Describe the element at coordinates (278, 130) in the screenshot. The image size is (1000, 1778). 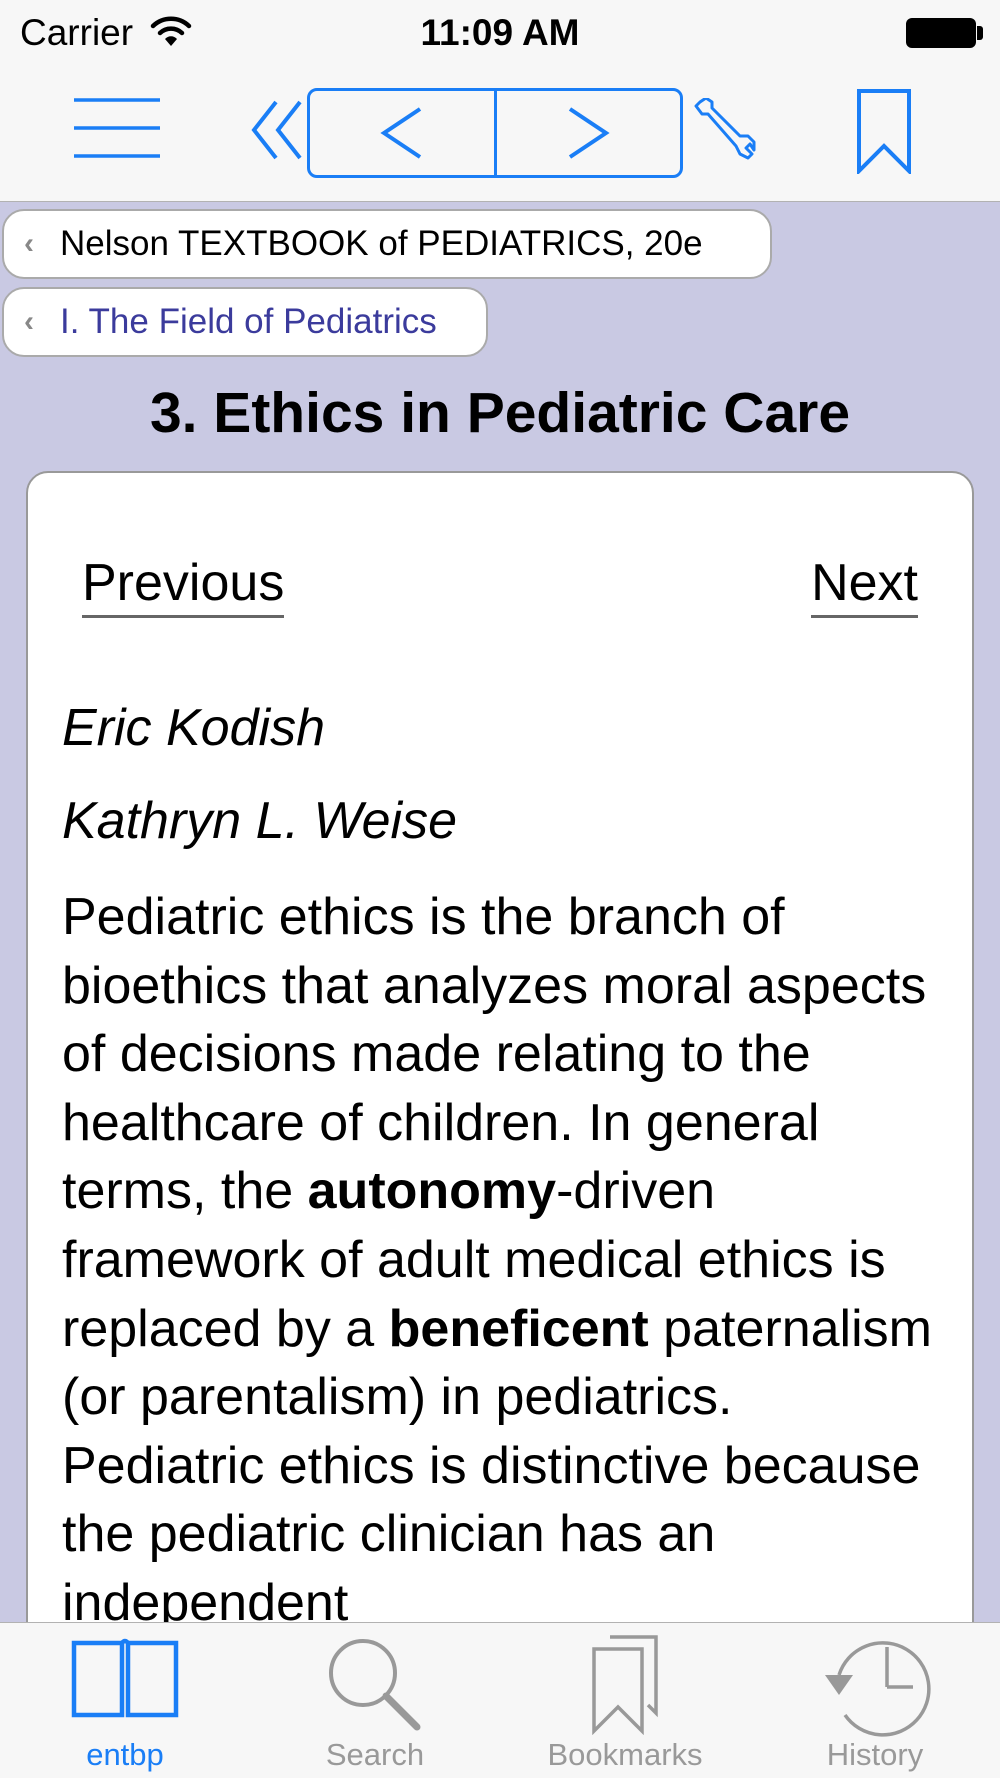
I see `double-chevron-left-icon` at that location.